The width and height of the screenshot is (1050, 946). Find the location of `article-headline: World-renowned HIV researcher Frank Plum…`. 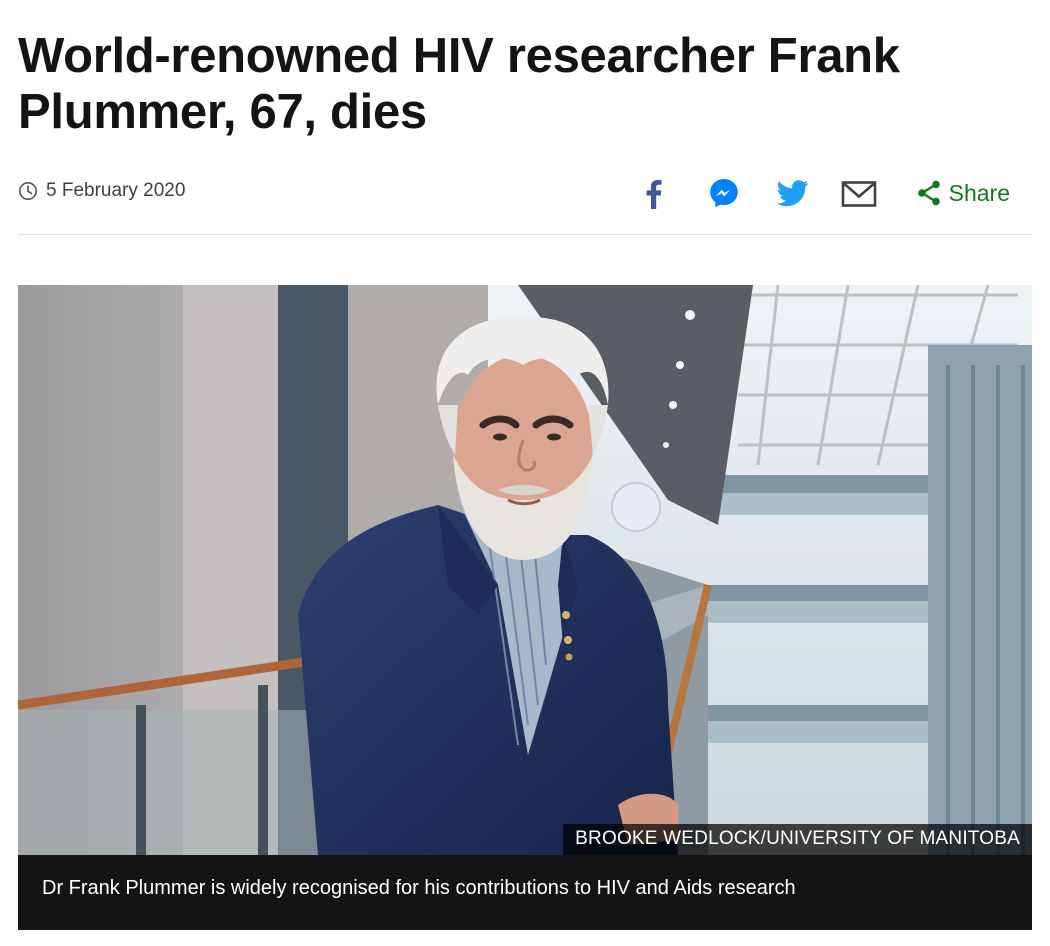

article-headline: World-renowned HIV researcher Frank Plum… is located at coordinates (459, 84).